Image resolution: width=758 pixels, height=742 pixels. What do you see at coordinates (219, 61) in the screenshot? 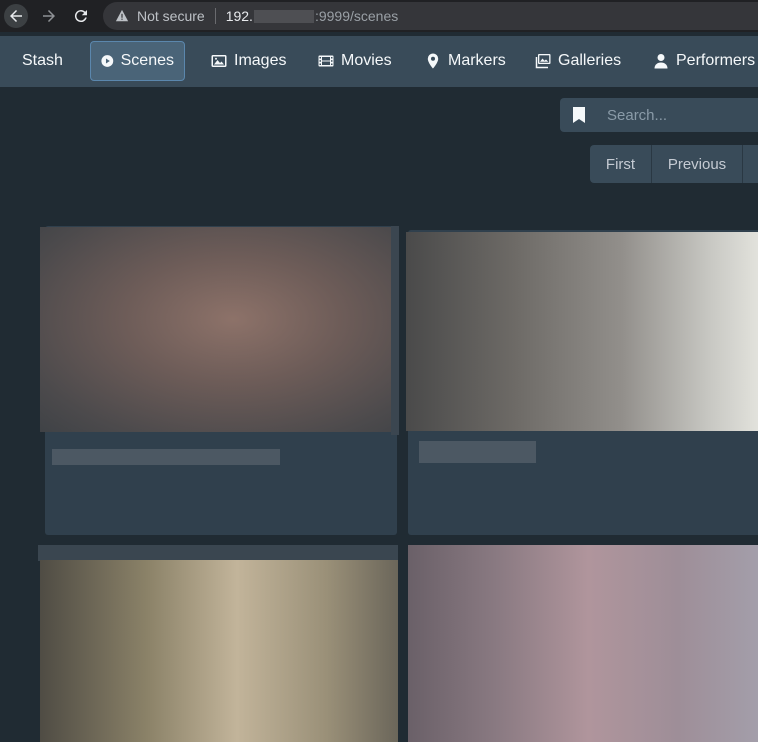
I see `image-icon` at bounding box center [219, 61].